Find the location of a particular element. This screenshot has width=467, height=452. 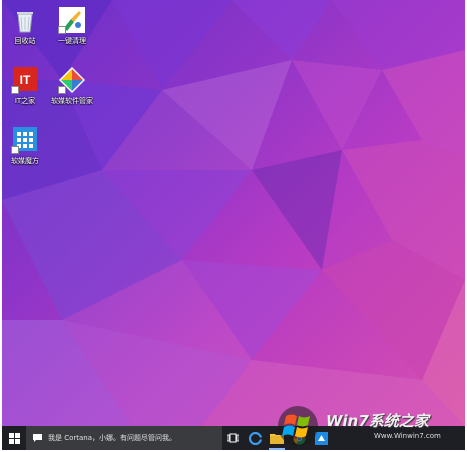

task-view-icon is located at coordinates (233, 438).